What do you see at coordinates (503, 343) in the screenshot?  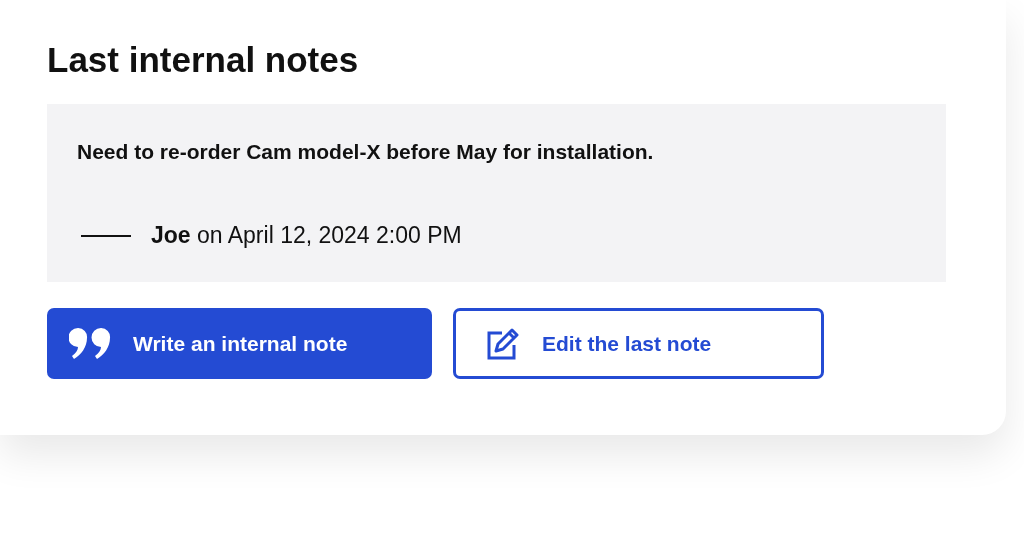 I see `edit-icon` at bounding box center [503, 343].